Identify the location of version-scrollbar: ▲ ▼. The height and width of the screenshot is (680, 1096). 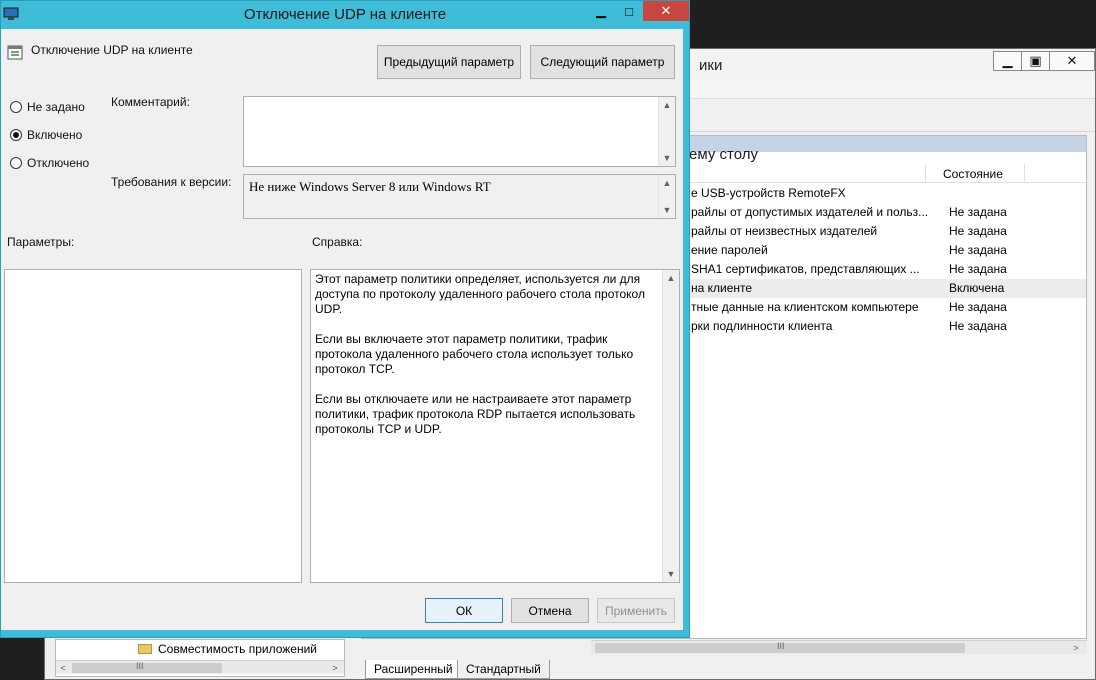
(666, 196).